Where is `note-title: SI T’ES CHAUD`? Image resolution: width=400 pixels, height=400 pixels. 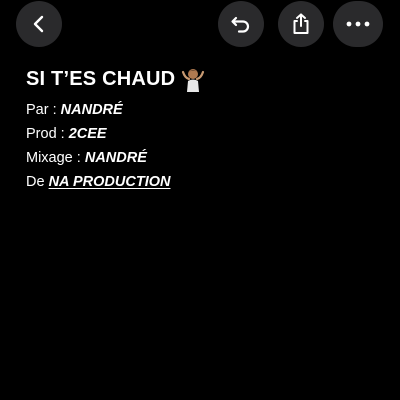 note-title: SI T’ES CHAUD is located at coordinates (101, 78).